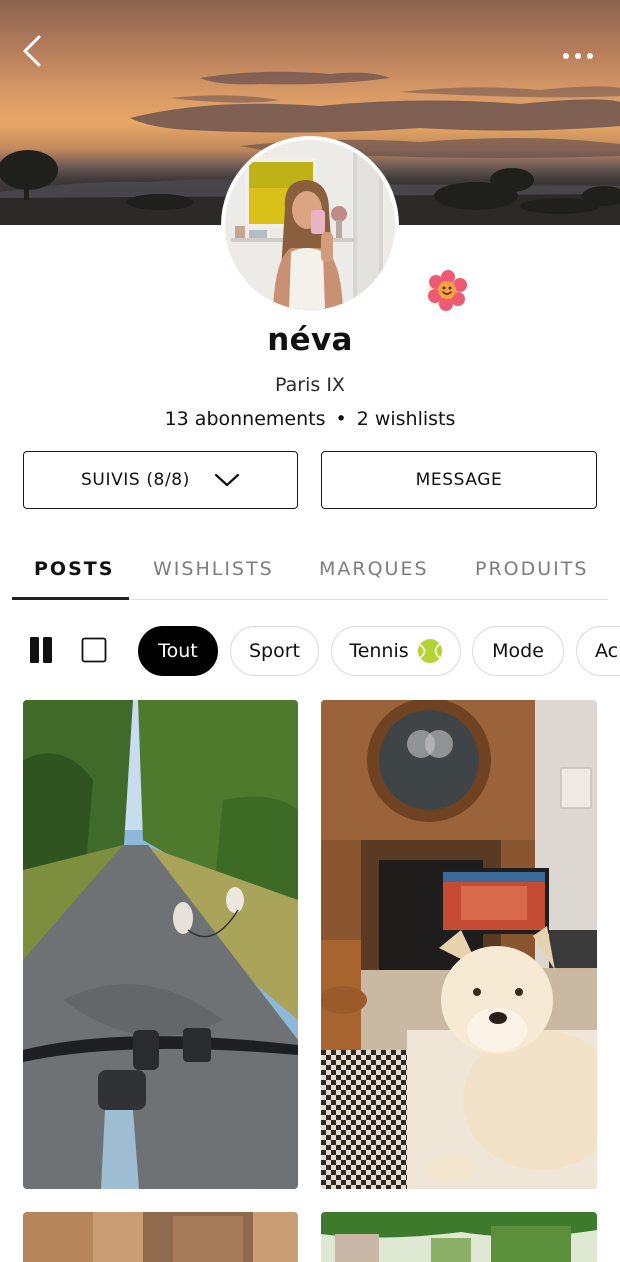 This screenshot has height=1262, width=620. Describe the element at coordinates (578, 56) in the screenshot. I see `more-options-button` at that location.